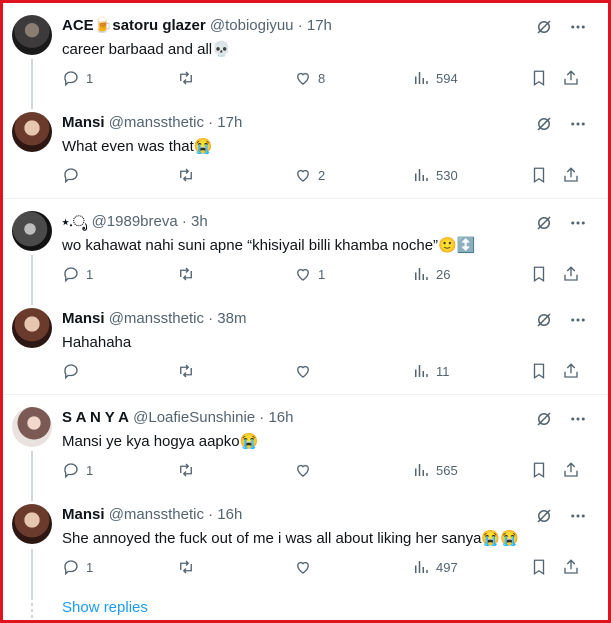 The width and height of the screenshot is (611, 623). I want to click on display-name: ⋆.ೃ, so click(74, 221).